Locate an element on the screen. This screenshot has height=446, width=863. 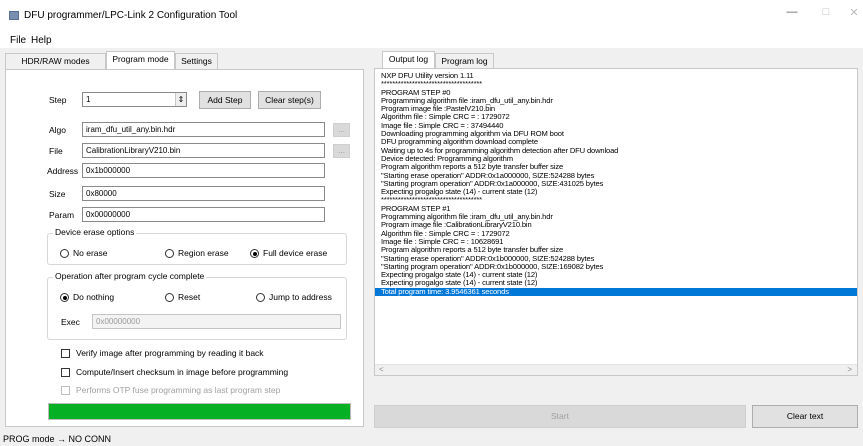
close-icon: ✕ is located at coordinates (851, 15).